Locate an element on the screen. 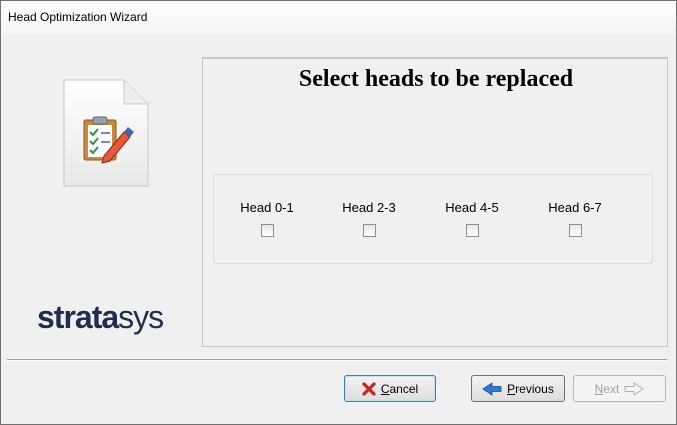  head-0-1-checkbox is located at coordinates (267, 230).